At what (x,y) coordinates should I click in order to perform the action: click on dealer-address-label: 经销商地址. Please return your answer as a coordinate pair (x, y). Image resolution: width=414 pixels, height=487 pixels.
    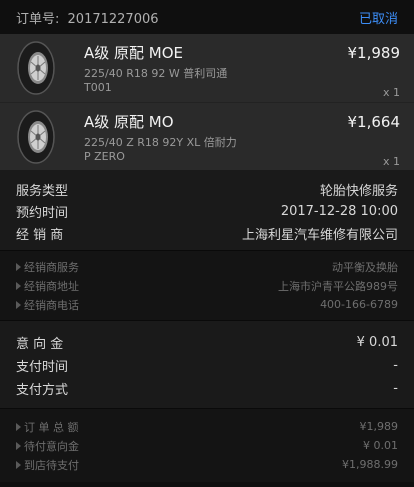
    Looking at the image, I should click on (51, 286).